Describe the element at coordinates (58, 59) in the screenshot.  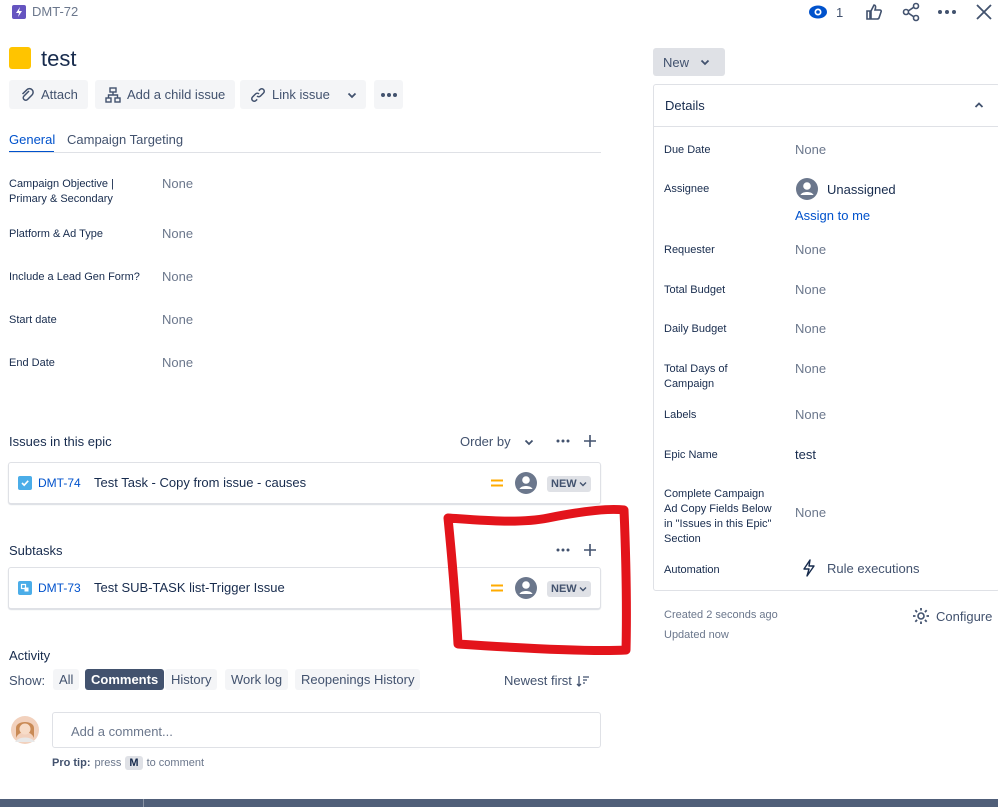
I see `issue-title: test` at that location.